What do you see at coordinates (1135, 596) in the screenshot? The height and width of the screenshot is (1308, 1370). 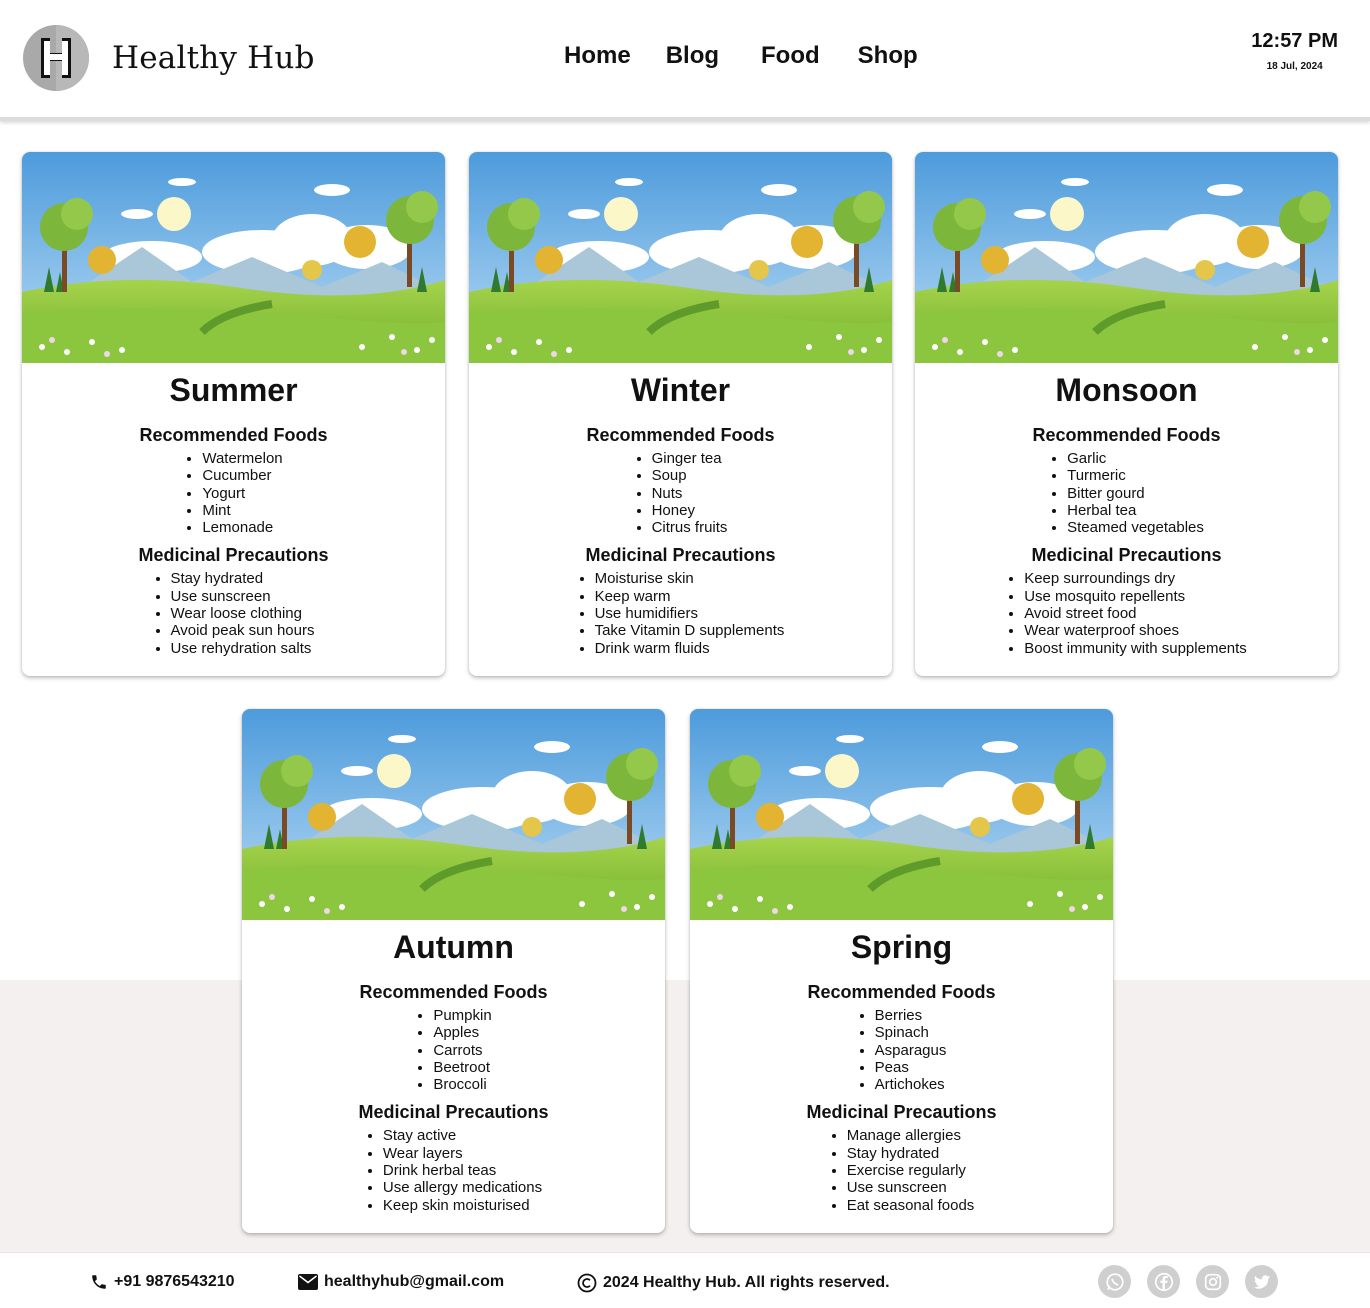 I see `list-item: Use mosquito repellents` at bounding box center [1135, 596].